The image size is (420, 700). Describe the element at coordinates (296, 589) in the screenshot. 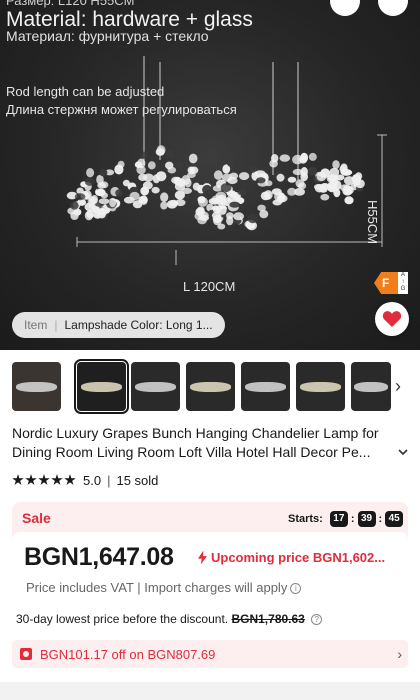

I see `info-icon: i` at that location.